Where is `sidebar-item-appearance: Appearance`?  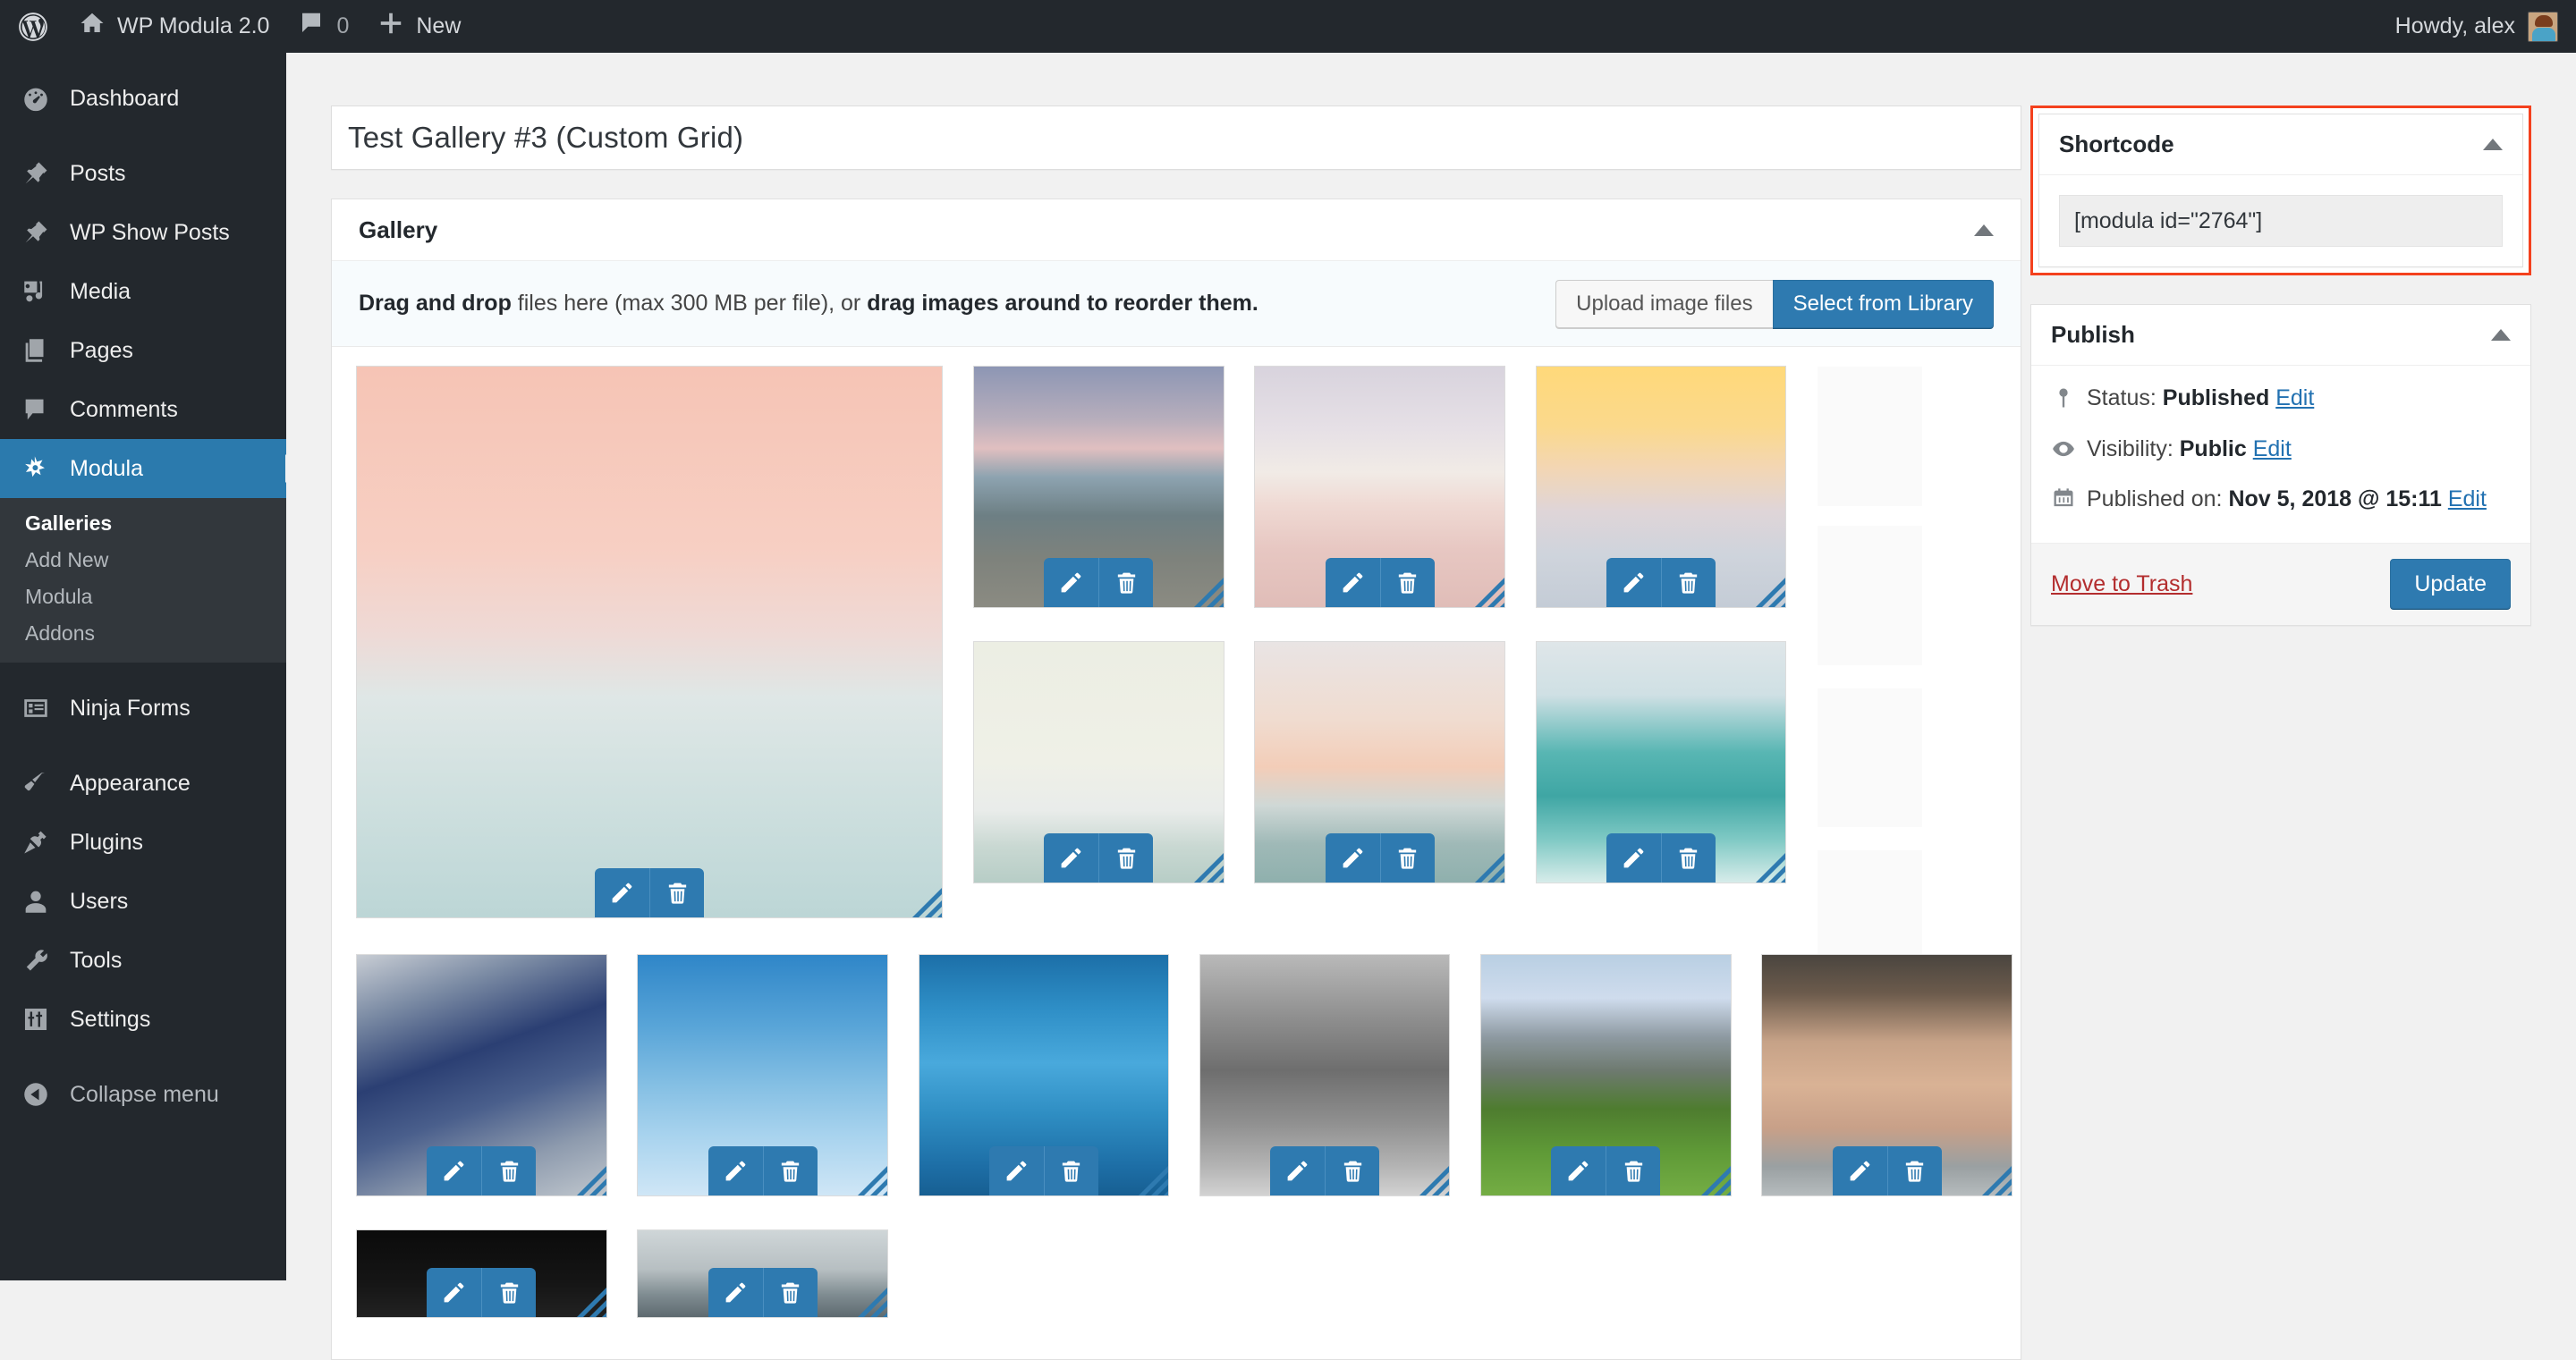
sidebar-item-appearance: Appearance is located at coordinates (143, 783).